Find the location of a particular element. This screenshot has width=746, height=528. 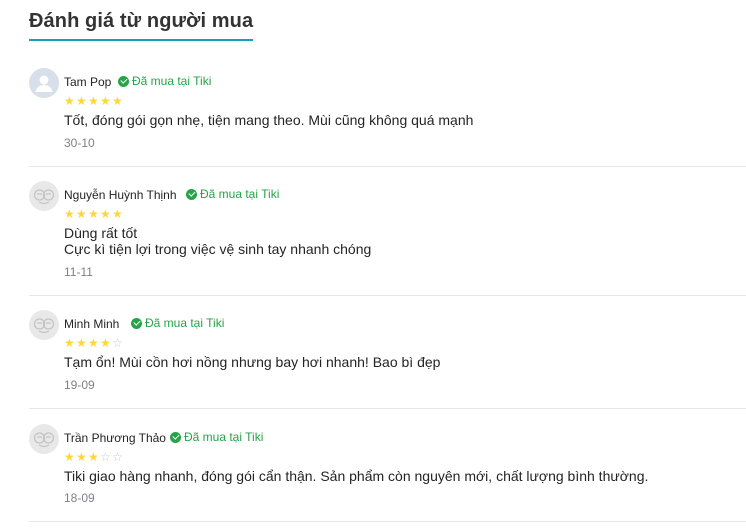

reviewer-name: Tam Pop is located at coordinates (88, 82).